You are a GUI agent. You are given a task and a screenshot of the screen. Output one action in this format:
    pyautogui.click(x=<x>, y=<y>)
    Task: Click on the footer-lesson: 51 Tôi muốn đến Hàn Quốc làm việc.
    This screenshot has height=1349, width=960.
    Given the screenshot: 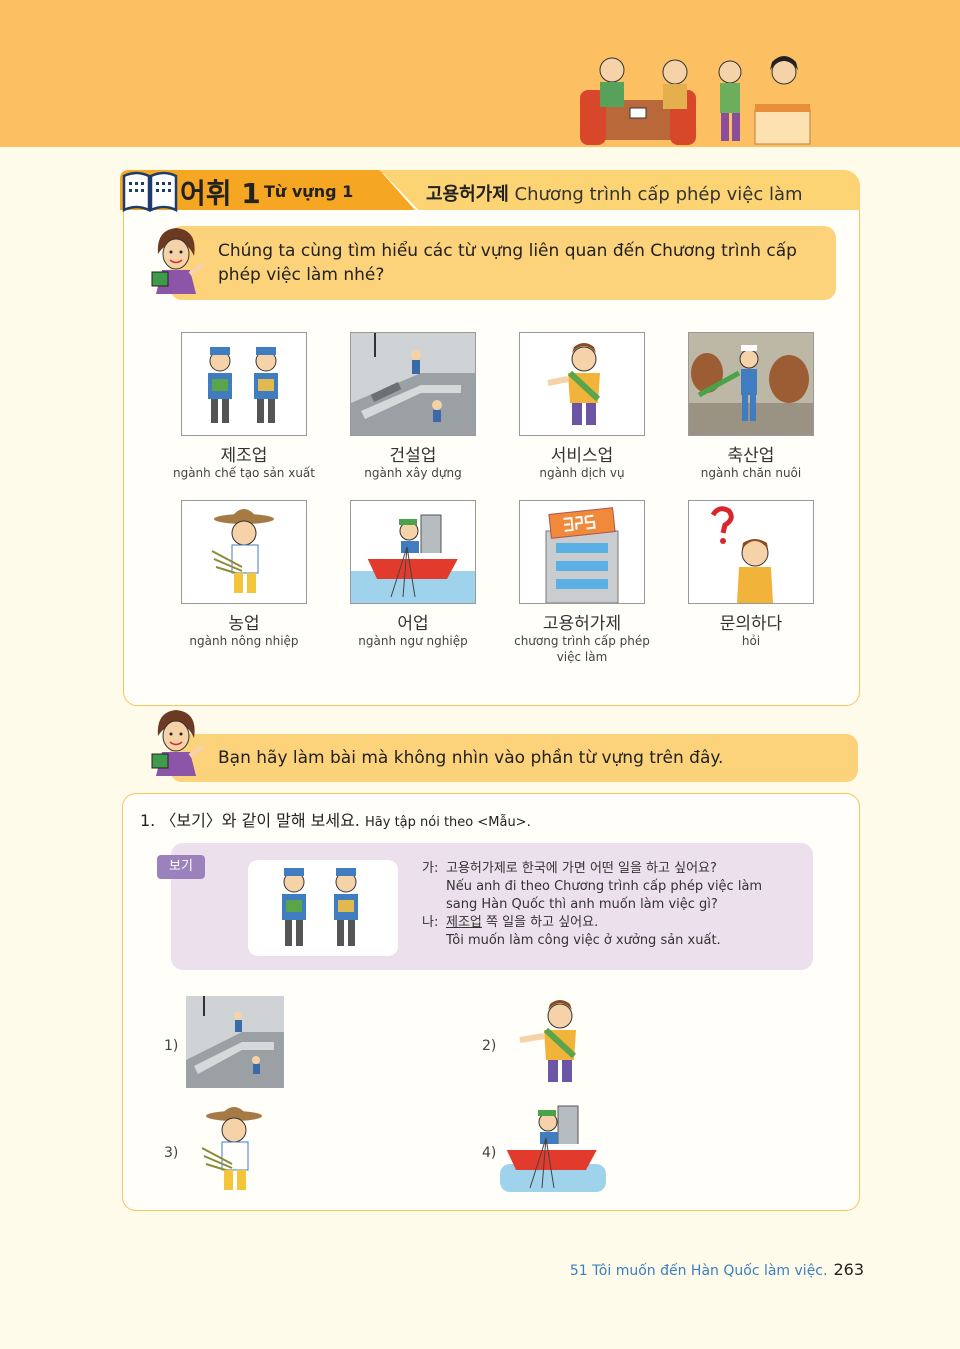 What is the action you would take?
    pyautogui.click(x=698, y=1271)
    